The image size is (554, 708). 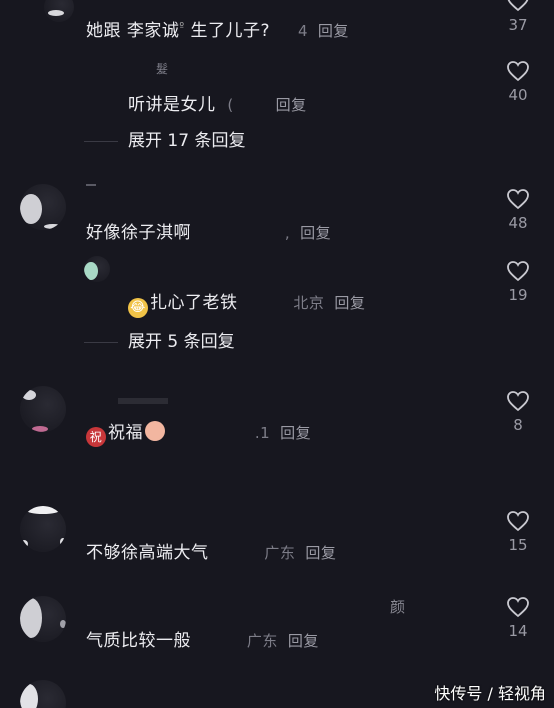 What do you see at coordinates (202, 641) in the screenshot?
I see `comment-text: 气质比较一般 广东 回复` at bounding box center [202, 641].